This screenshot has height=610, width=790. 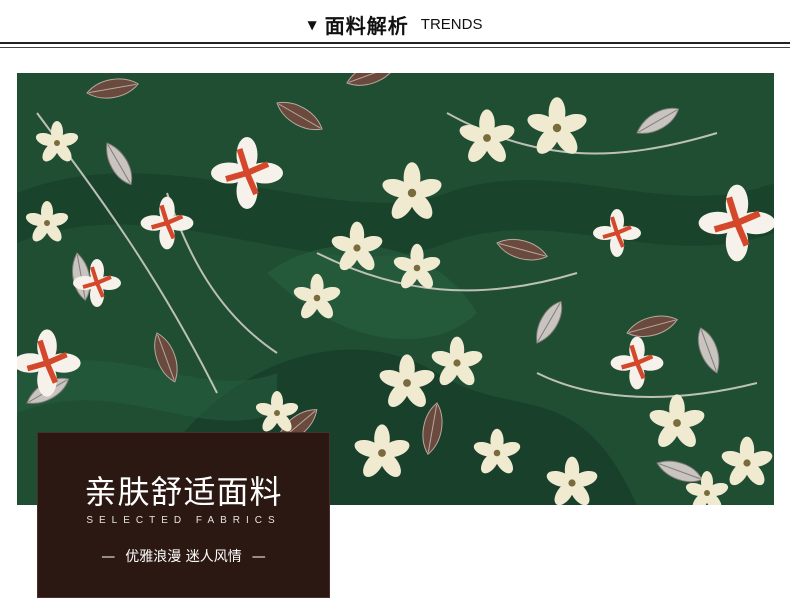 I want to click on section-title-en: TRENDS, so click(x=451, y=24).